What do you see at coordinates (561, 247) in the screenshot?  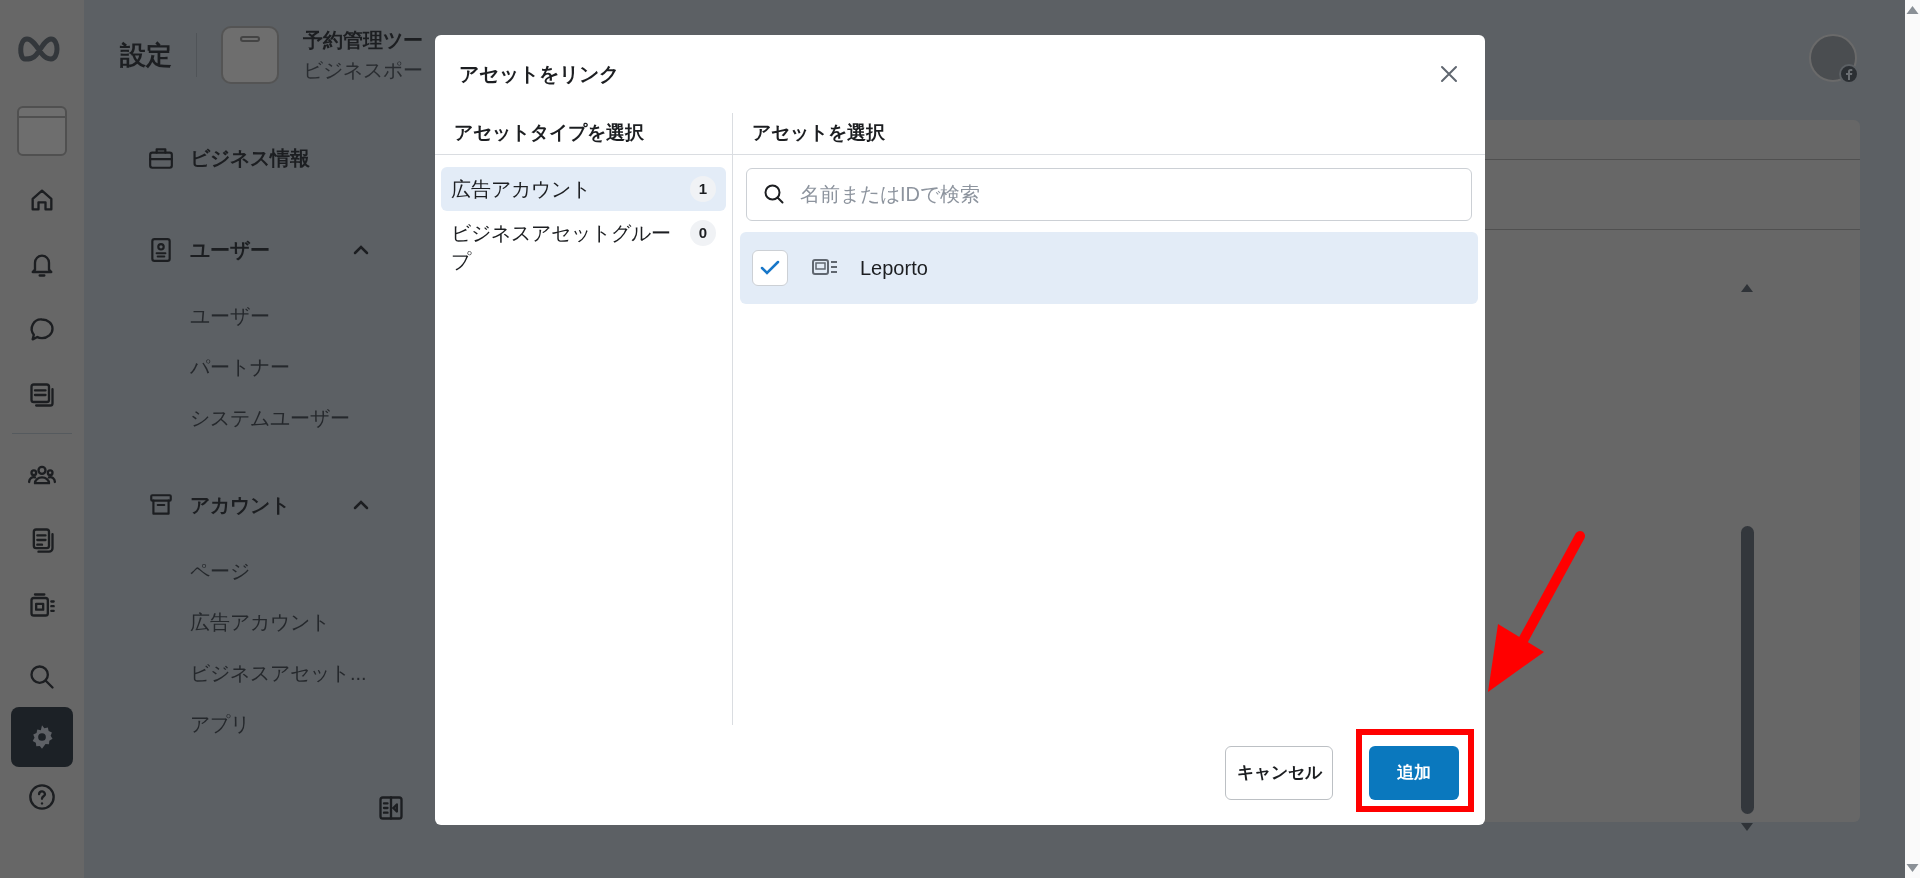 I see `asset-type-label: ビジネスアセットグループ` at bounding box center [561, 247].